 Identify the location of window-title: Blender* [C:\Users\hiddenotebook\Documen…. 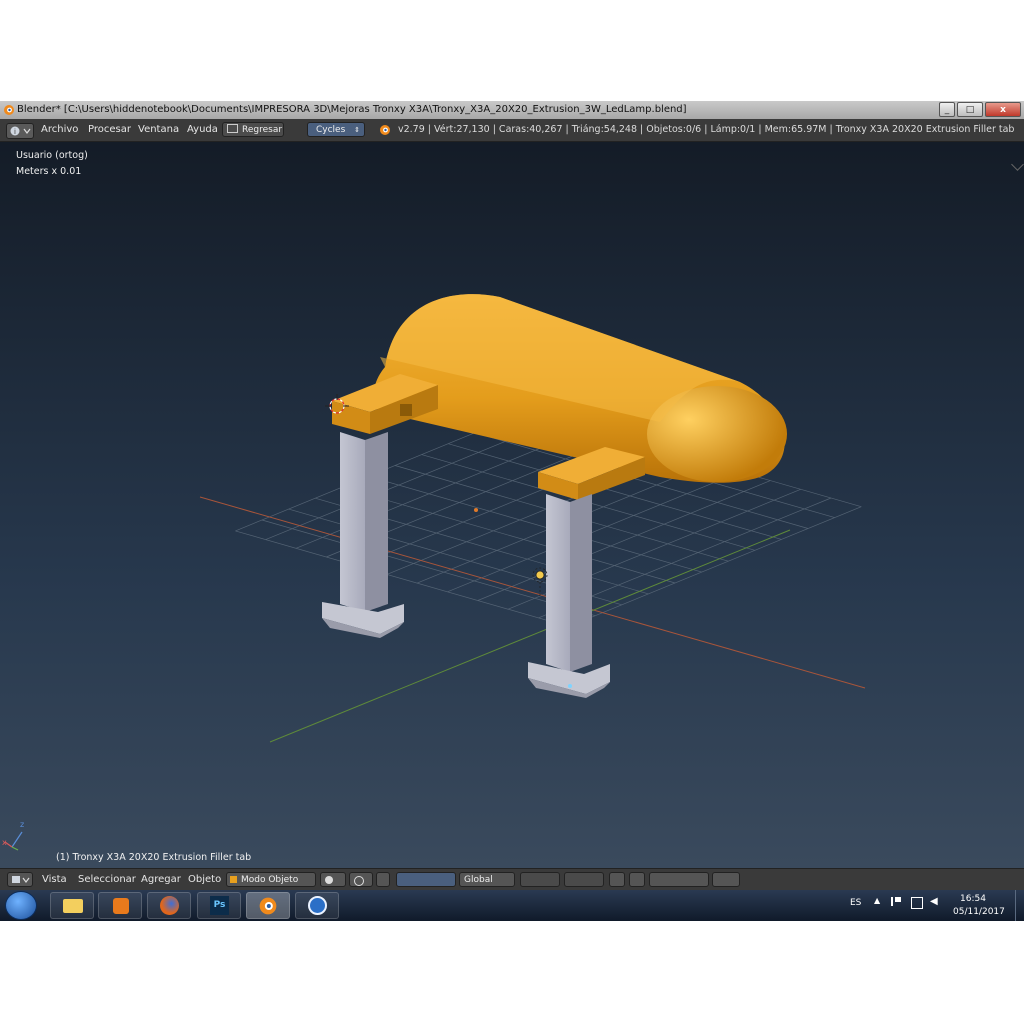
(352, 109).